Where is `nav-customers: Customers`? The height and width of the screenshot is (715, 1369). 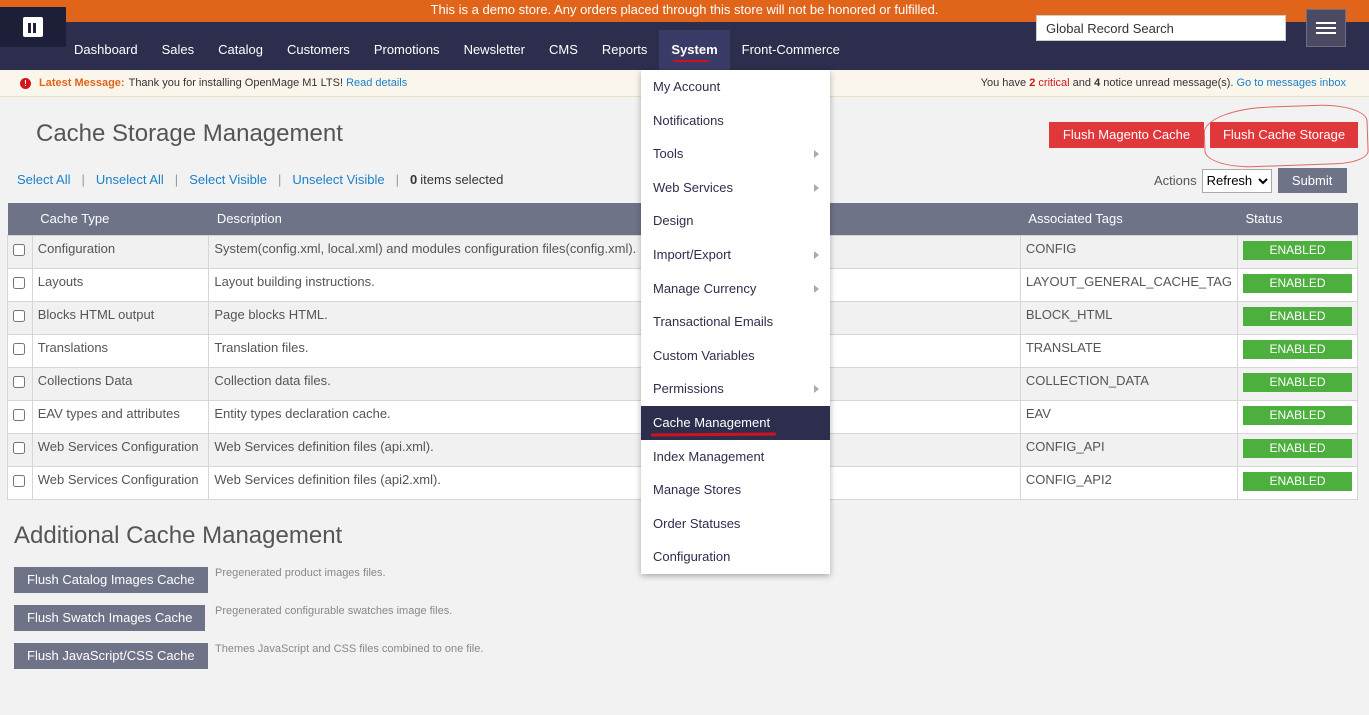
nav-customers: Customers is located at coordinates (318, 50).